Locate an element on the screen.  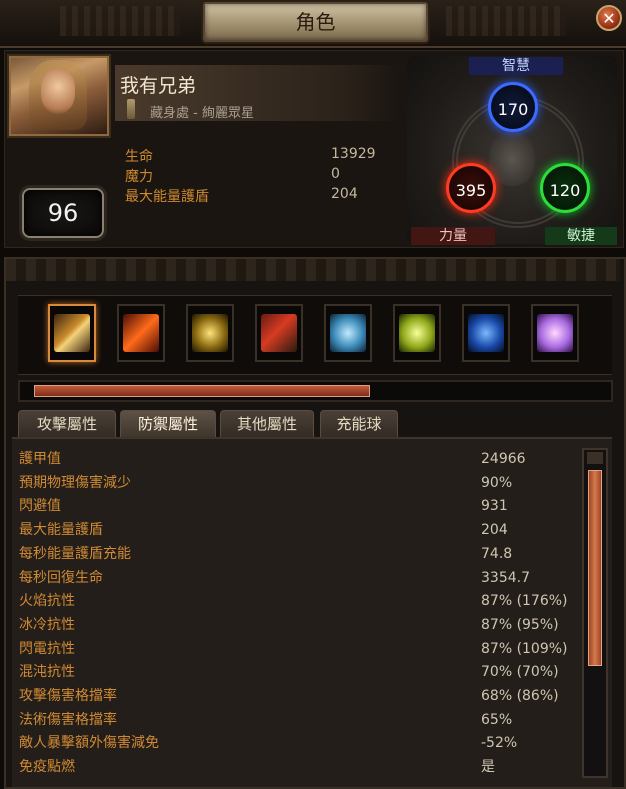
stat-value-energy-shield: 204 is located at coordinates (344, 194).